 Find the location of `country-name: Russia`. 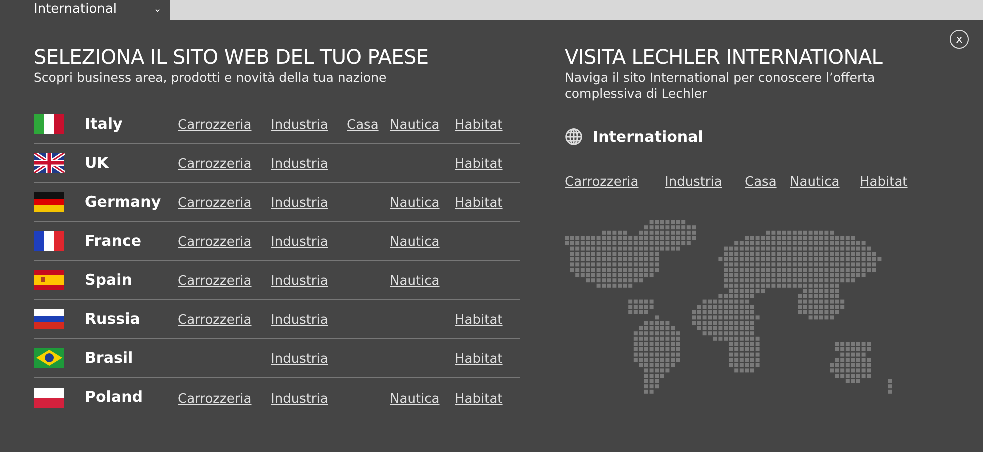

country-name: Russia is located at coordinates (113, 319).